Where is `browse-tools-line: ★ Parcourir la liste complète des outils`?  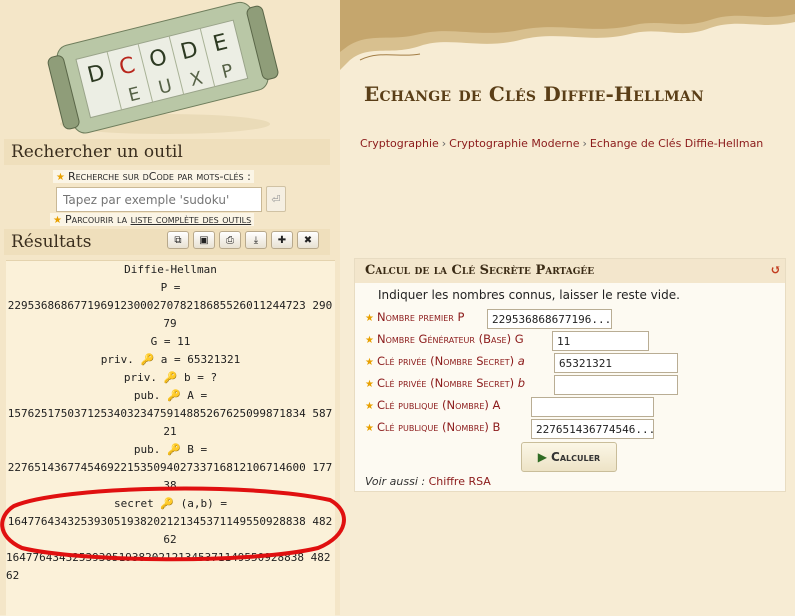 browse-tools-line: ★ Parcourir la liste complète des outils is located at coordinates (152, 219).